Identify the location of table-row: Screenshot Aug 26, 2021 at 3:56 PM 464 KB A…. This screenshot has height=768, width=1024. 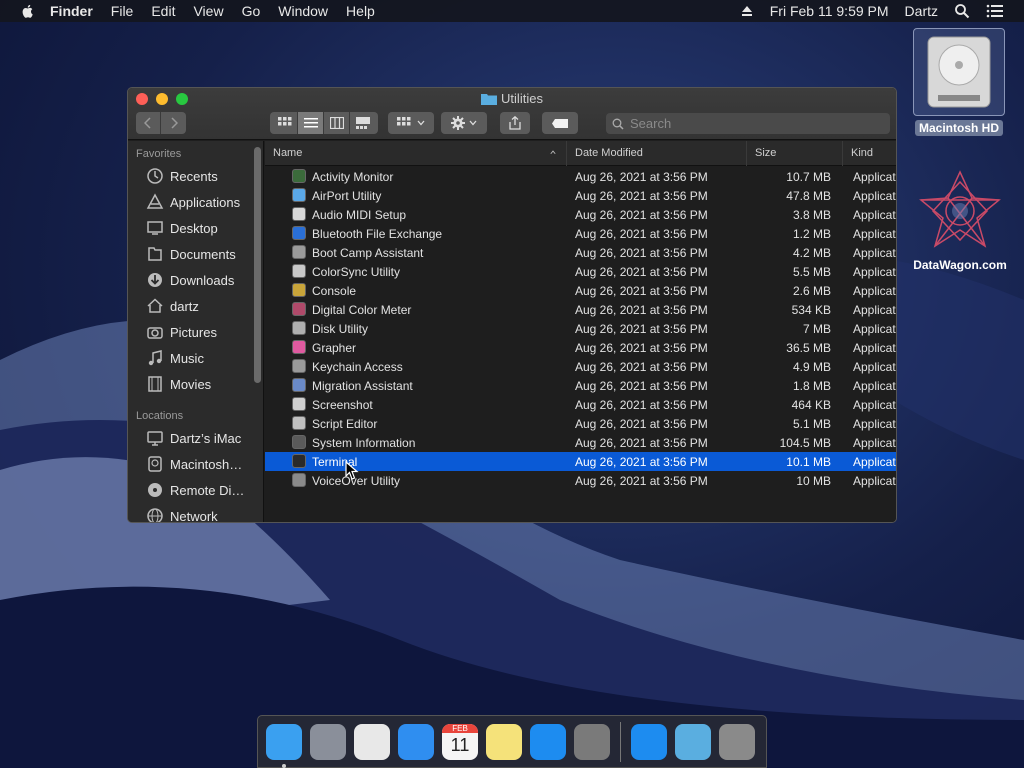
(580, 404).